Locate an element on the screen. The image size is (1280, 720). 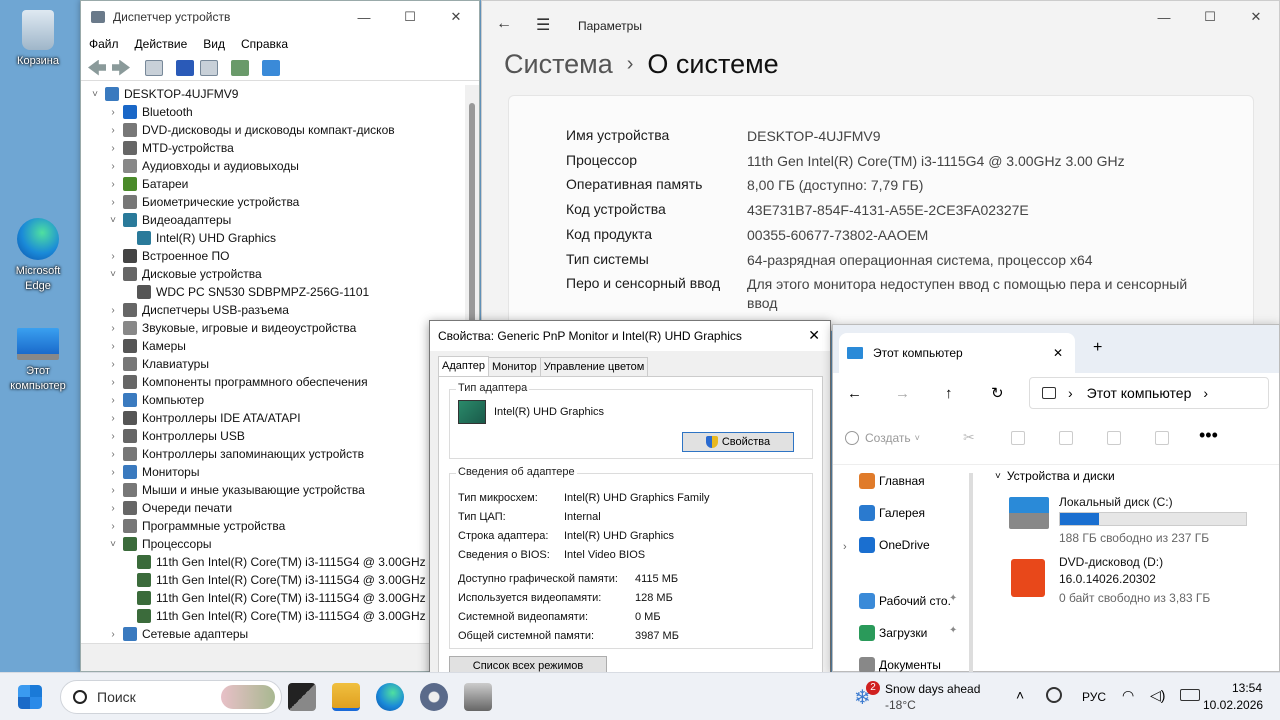
tree-category: ˅ Дисковые устройства is located at coordinates (274, 274).